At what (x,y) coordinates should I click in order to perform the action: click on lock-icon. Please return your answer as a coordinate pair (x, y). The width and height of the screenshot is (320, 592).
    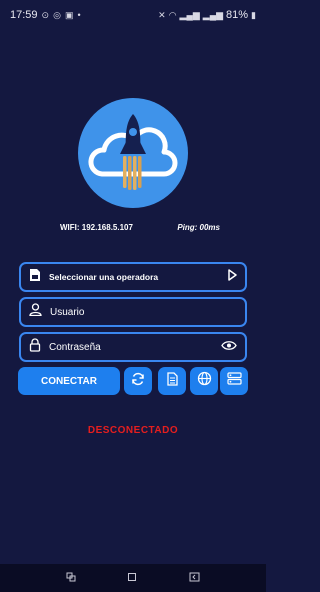
    Looking at the image, I should click on (35, 347).